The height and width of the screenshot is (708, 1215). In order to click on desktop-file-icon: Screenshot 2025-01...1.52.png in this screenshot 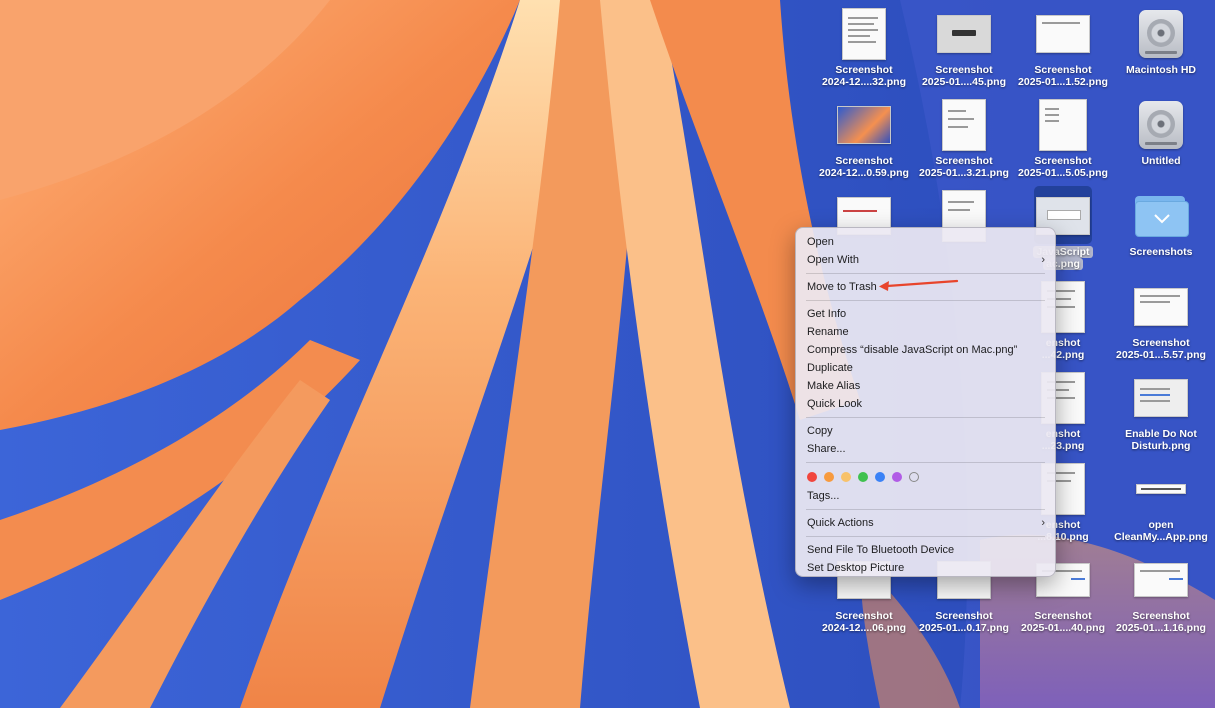, I will do `click(1063, 53)`.